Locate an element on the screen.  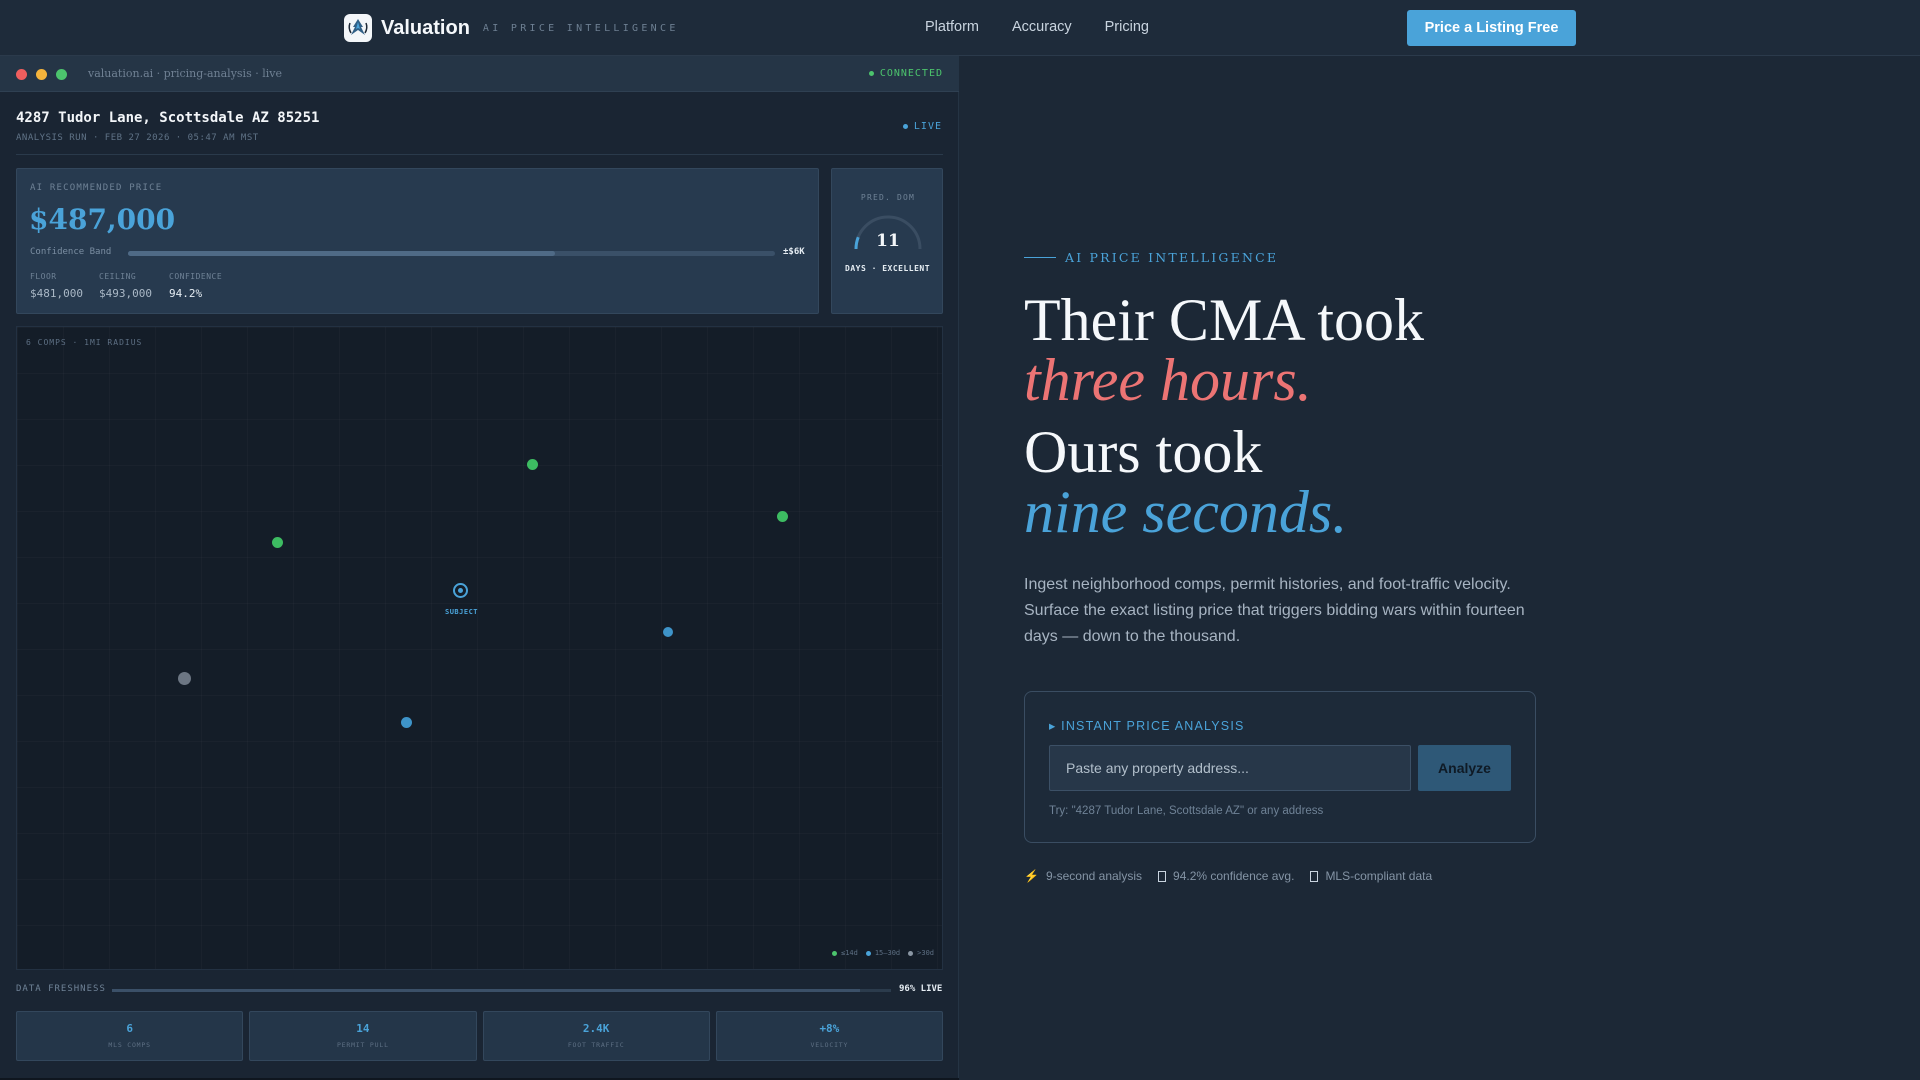
legend-item: ≤14d is located at coordinates (844, 953).